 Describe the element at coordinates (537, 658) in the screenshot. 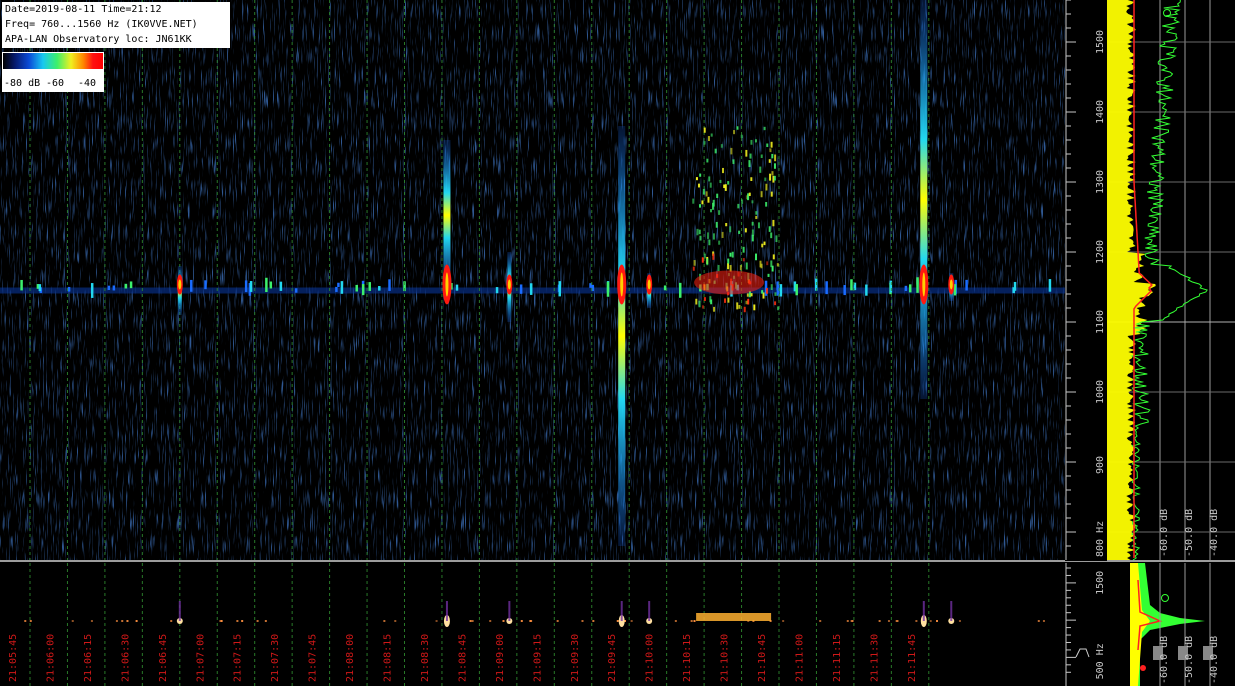

I see `time-tick-label: 21:09:15` at that location.